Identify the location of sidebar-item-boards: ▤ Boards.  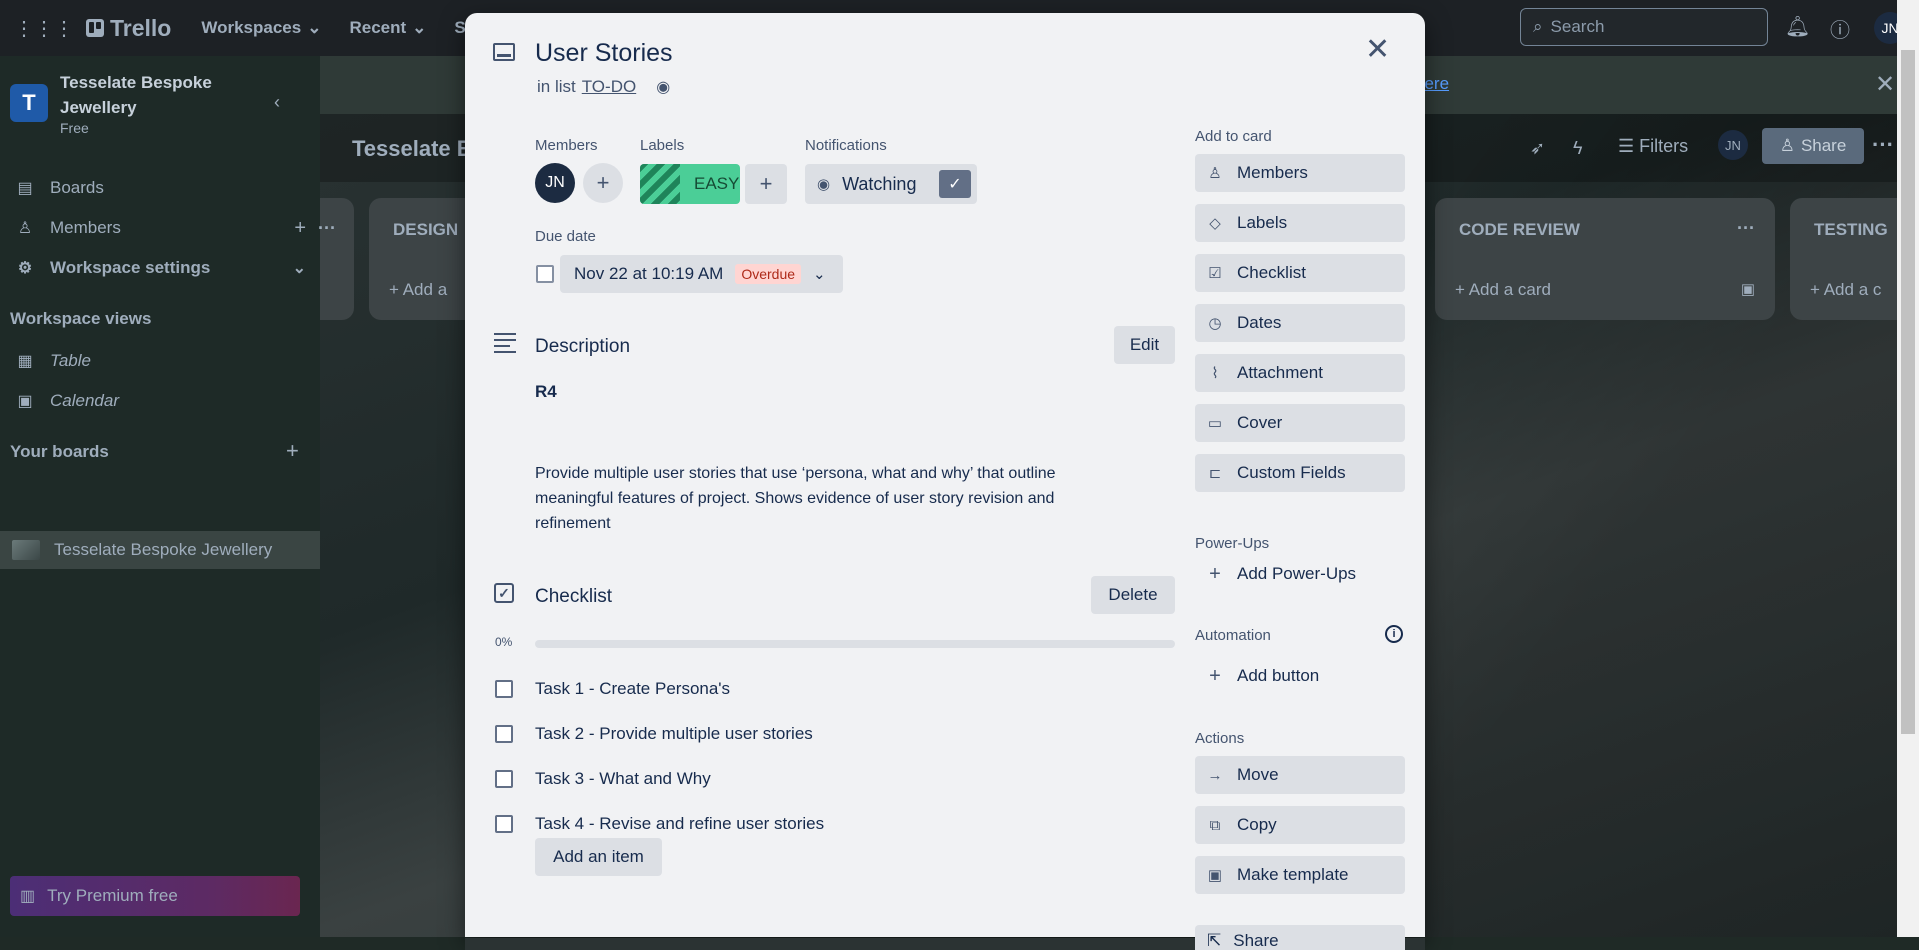
(160, 188).